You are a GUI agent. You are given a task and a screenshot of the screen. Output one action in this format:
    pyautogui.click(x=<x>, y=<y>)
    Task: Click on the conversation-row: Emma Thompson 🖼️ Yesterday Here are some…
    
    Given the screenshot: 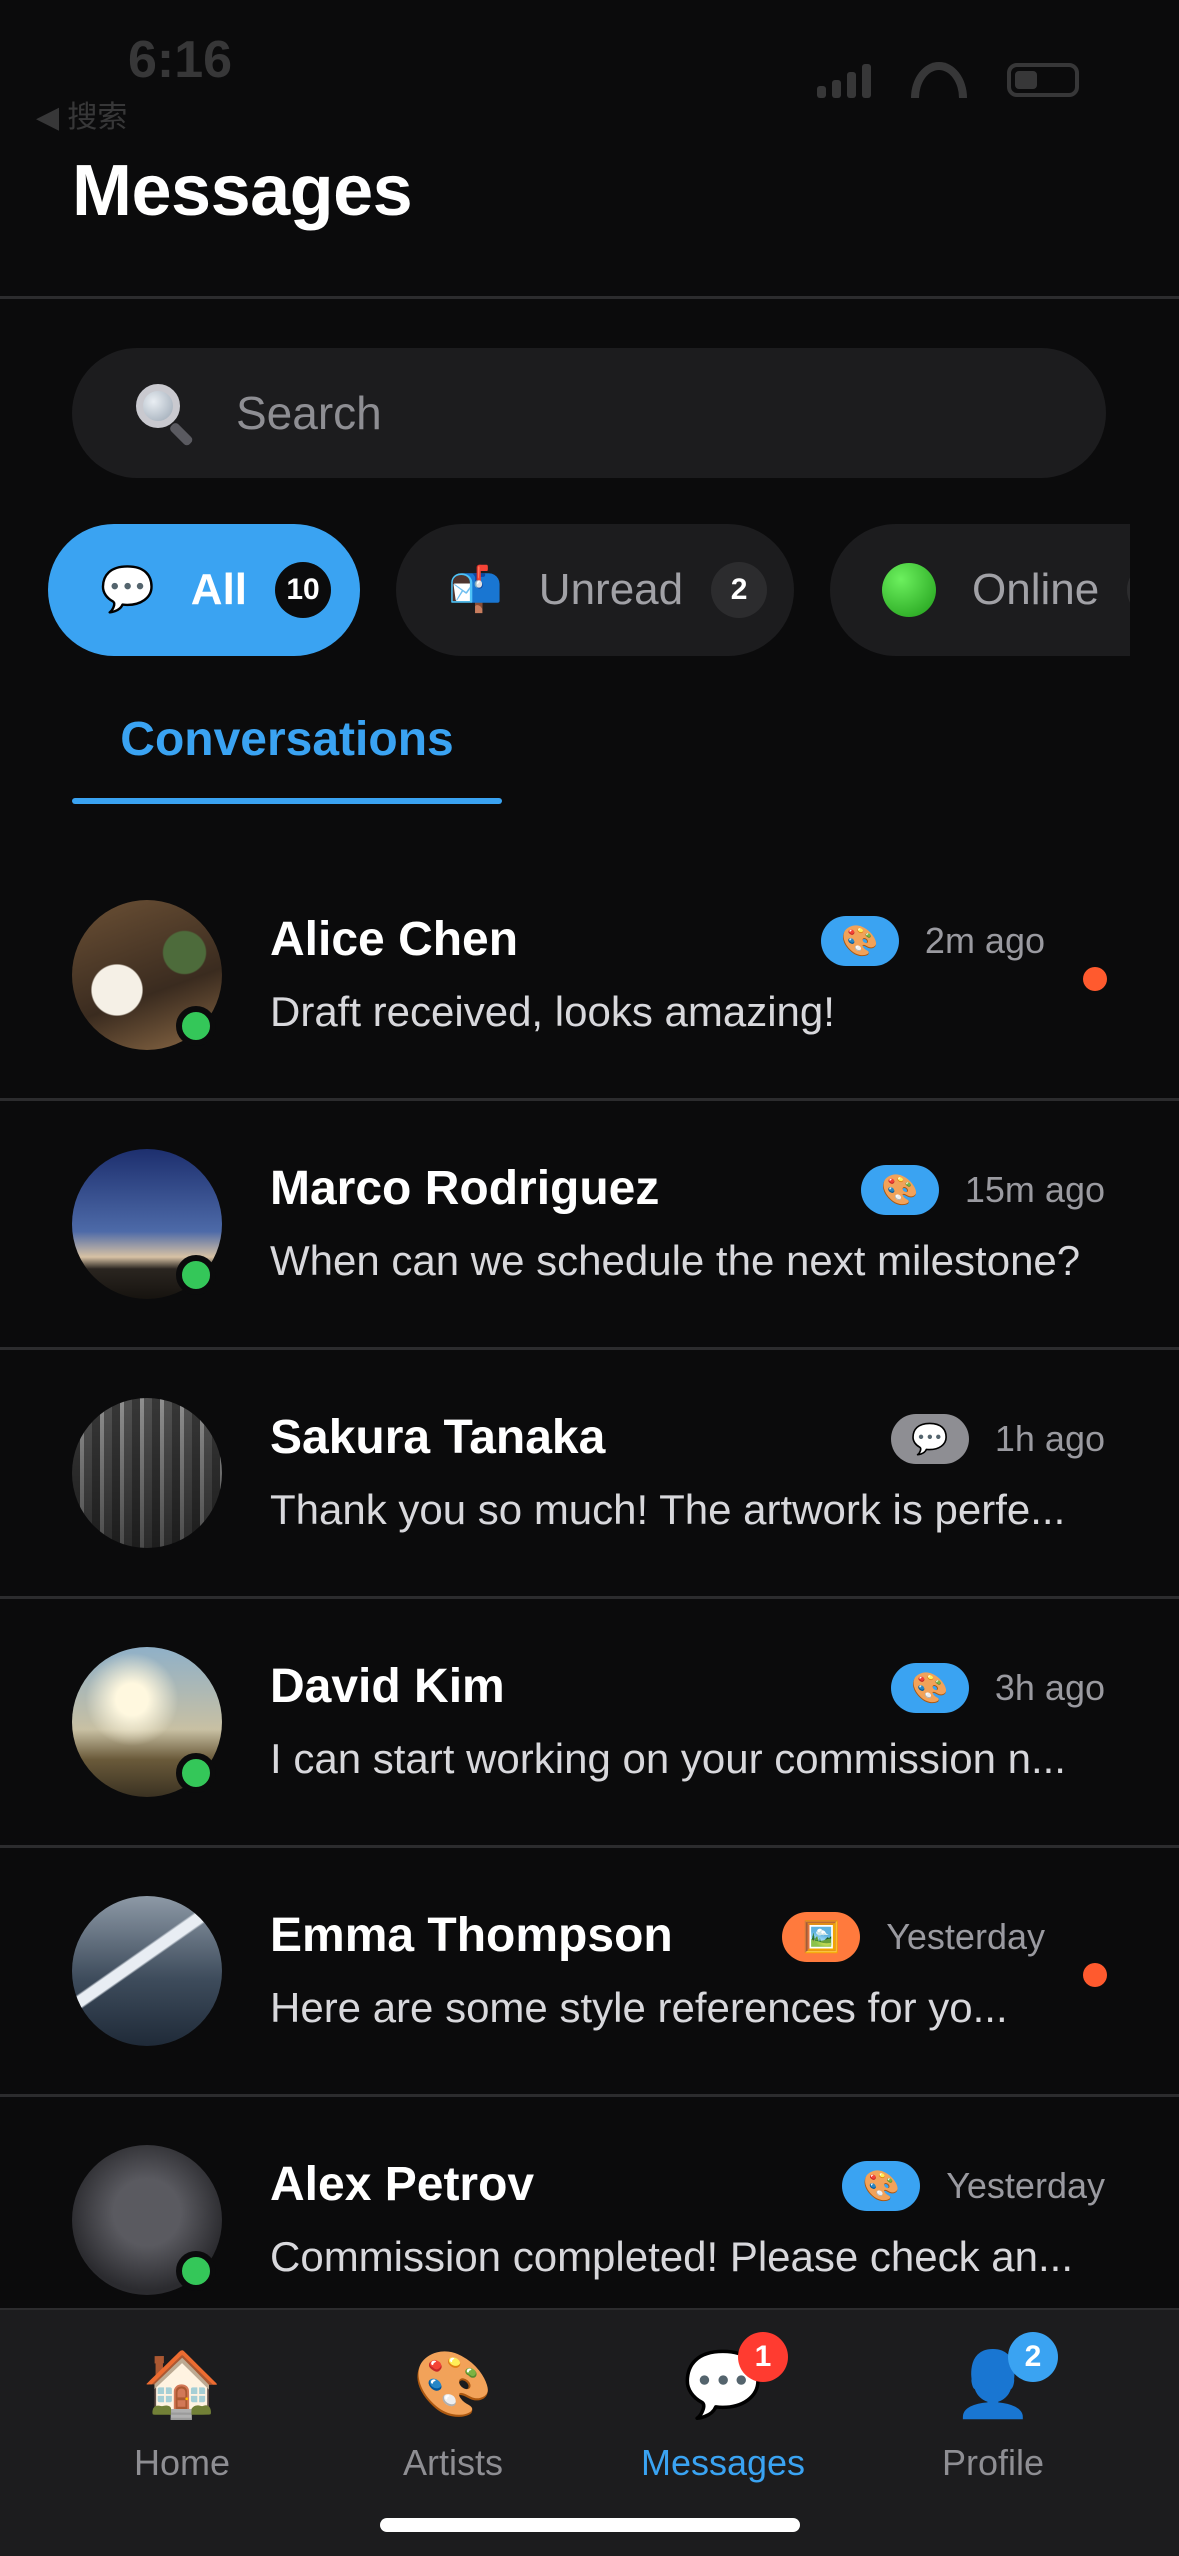 What is the action you would take?
    pyautogui.click(x=589, y=1972)
    